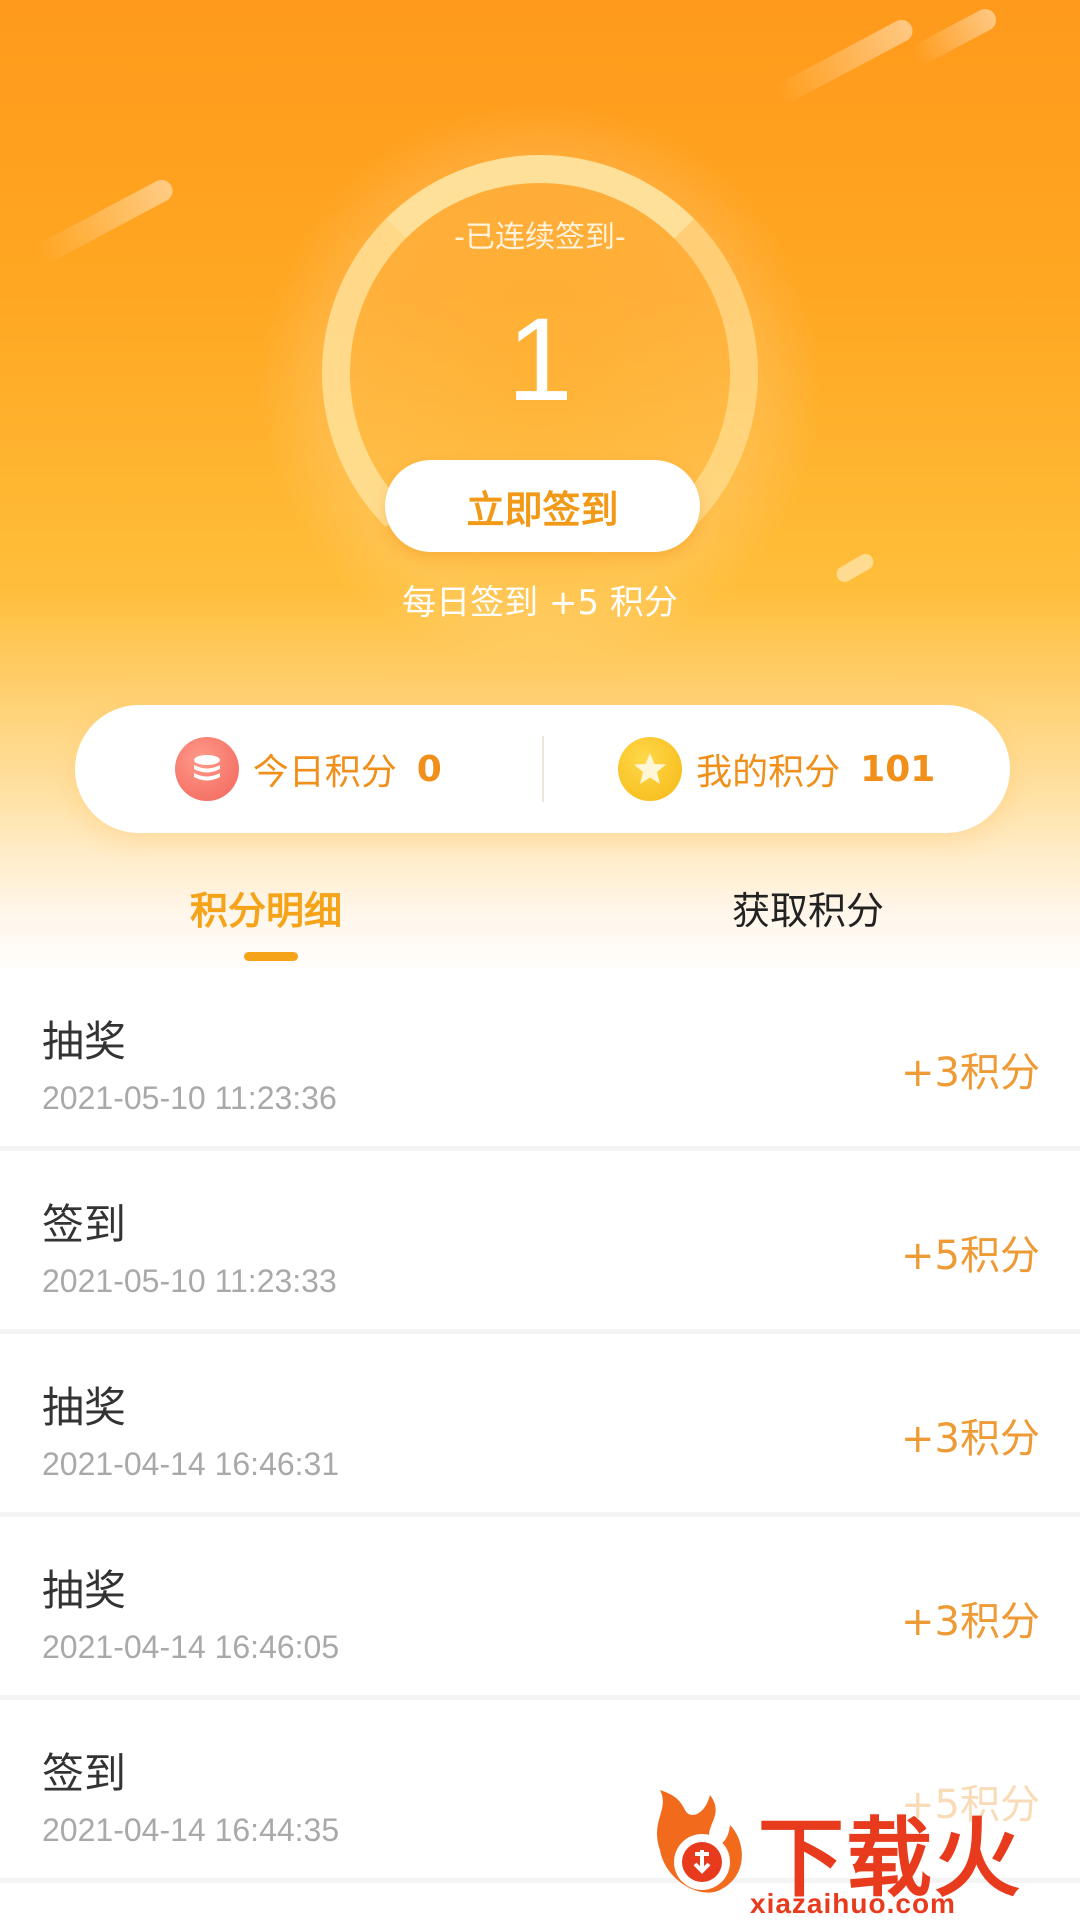 The width and height of the screenshot is (1080, 1920). I want to click on record-points: +5积分, so click(970, 1256).